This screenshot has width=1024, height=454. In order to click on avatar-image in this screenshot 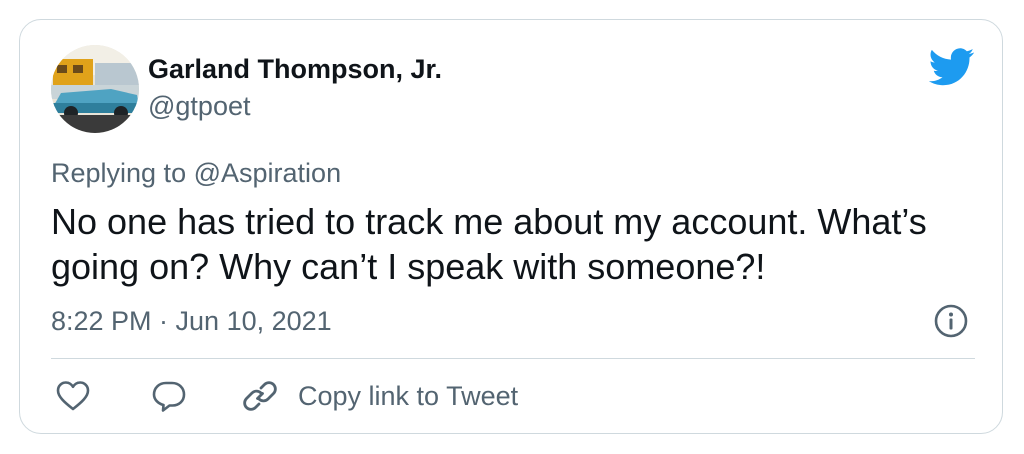, I will do `click(95, 89)`.